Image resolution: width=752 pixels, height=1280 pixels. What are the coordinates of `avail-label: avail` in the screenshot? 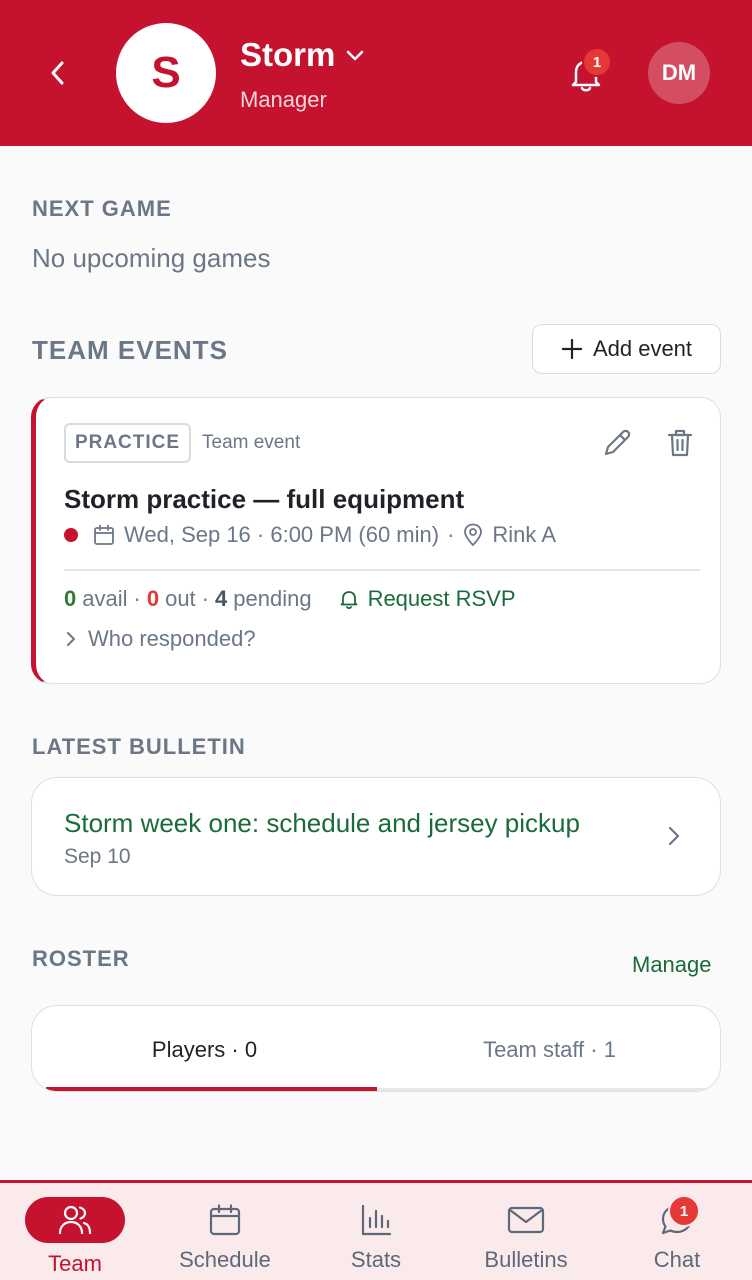 It's located at (105, 598).